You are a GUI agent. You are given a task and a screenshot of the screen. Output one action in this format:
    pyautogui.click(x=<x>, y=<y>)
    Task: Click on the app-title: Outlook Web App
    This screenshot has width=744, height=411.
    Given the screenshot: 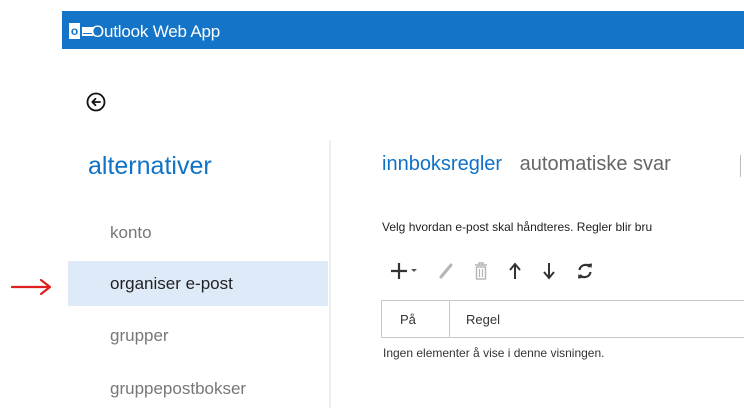 What is the action you would take?
    pyautogui.click(x=155, y=31)
    